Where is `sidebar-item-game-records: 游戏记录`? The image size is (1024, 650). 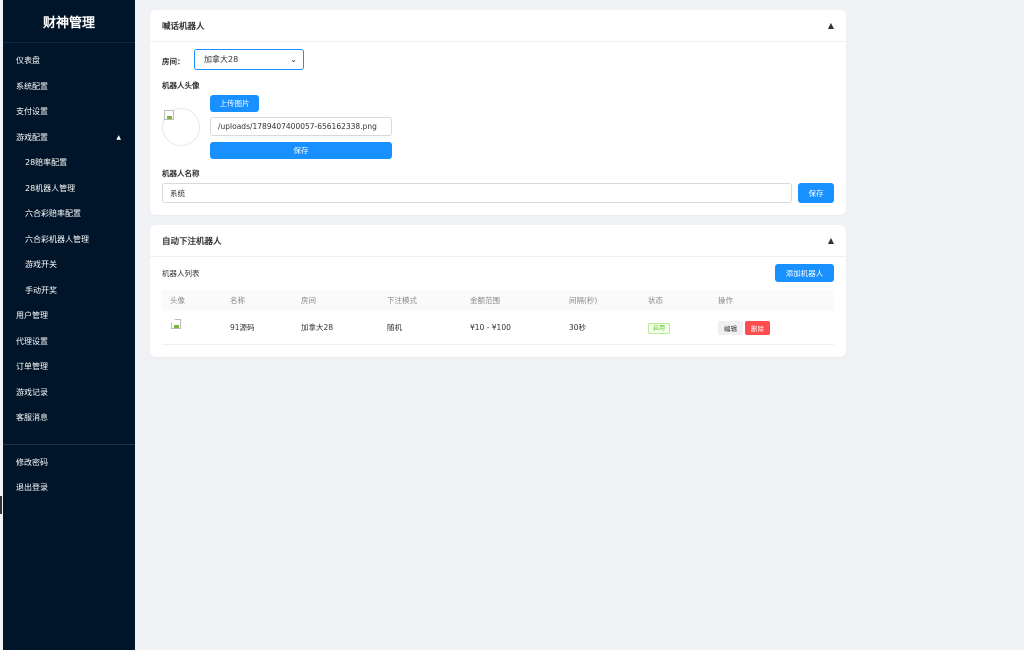
sidebar-item-game-records: 游戏记录 is located at coordinates (69, 393).